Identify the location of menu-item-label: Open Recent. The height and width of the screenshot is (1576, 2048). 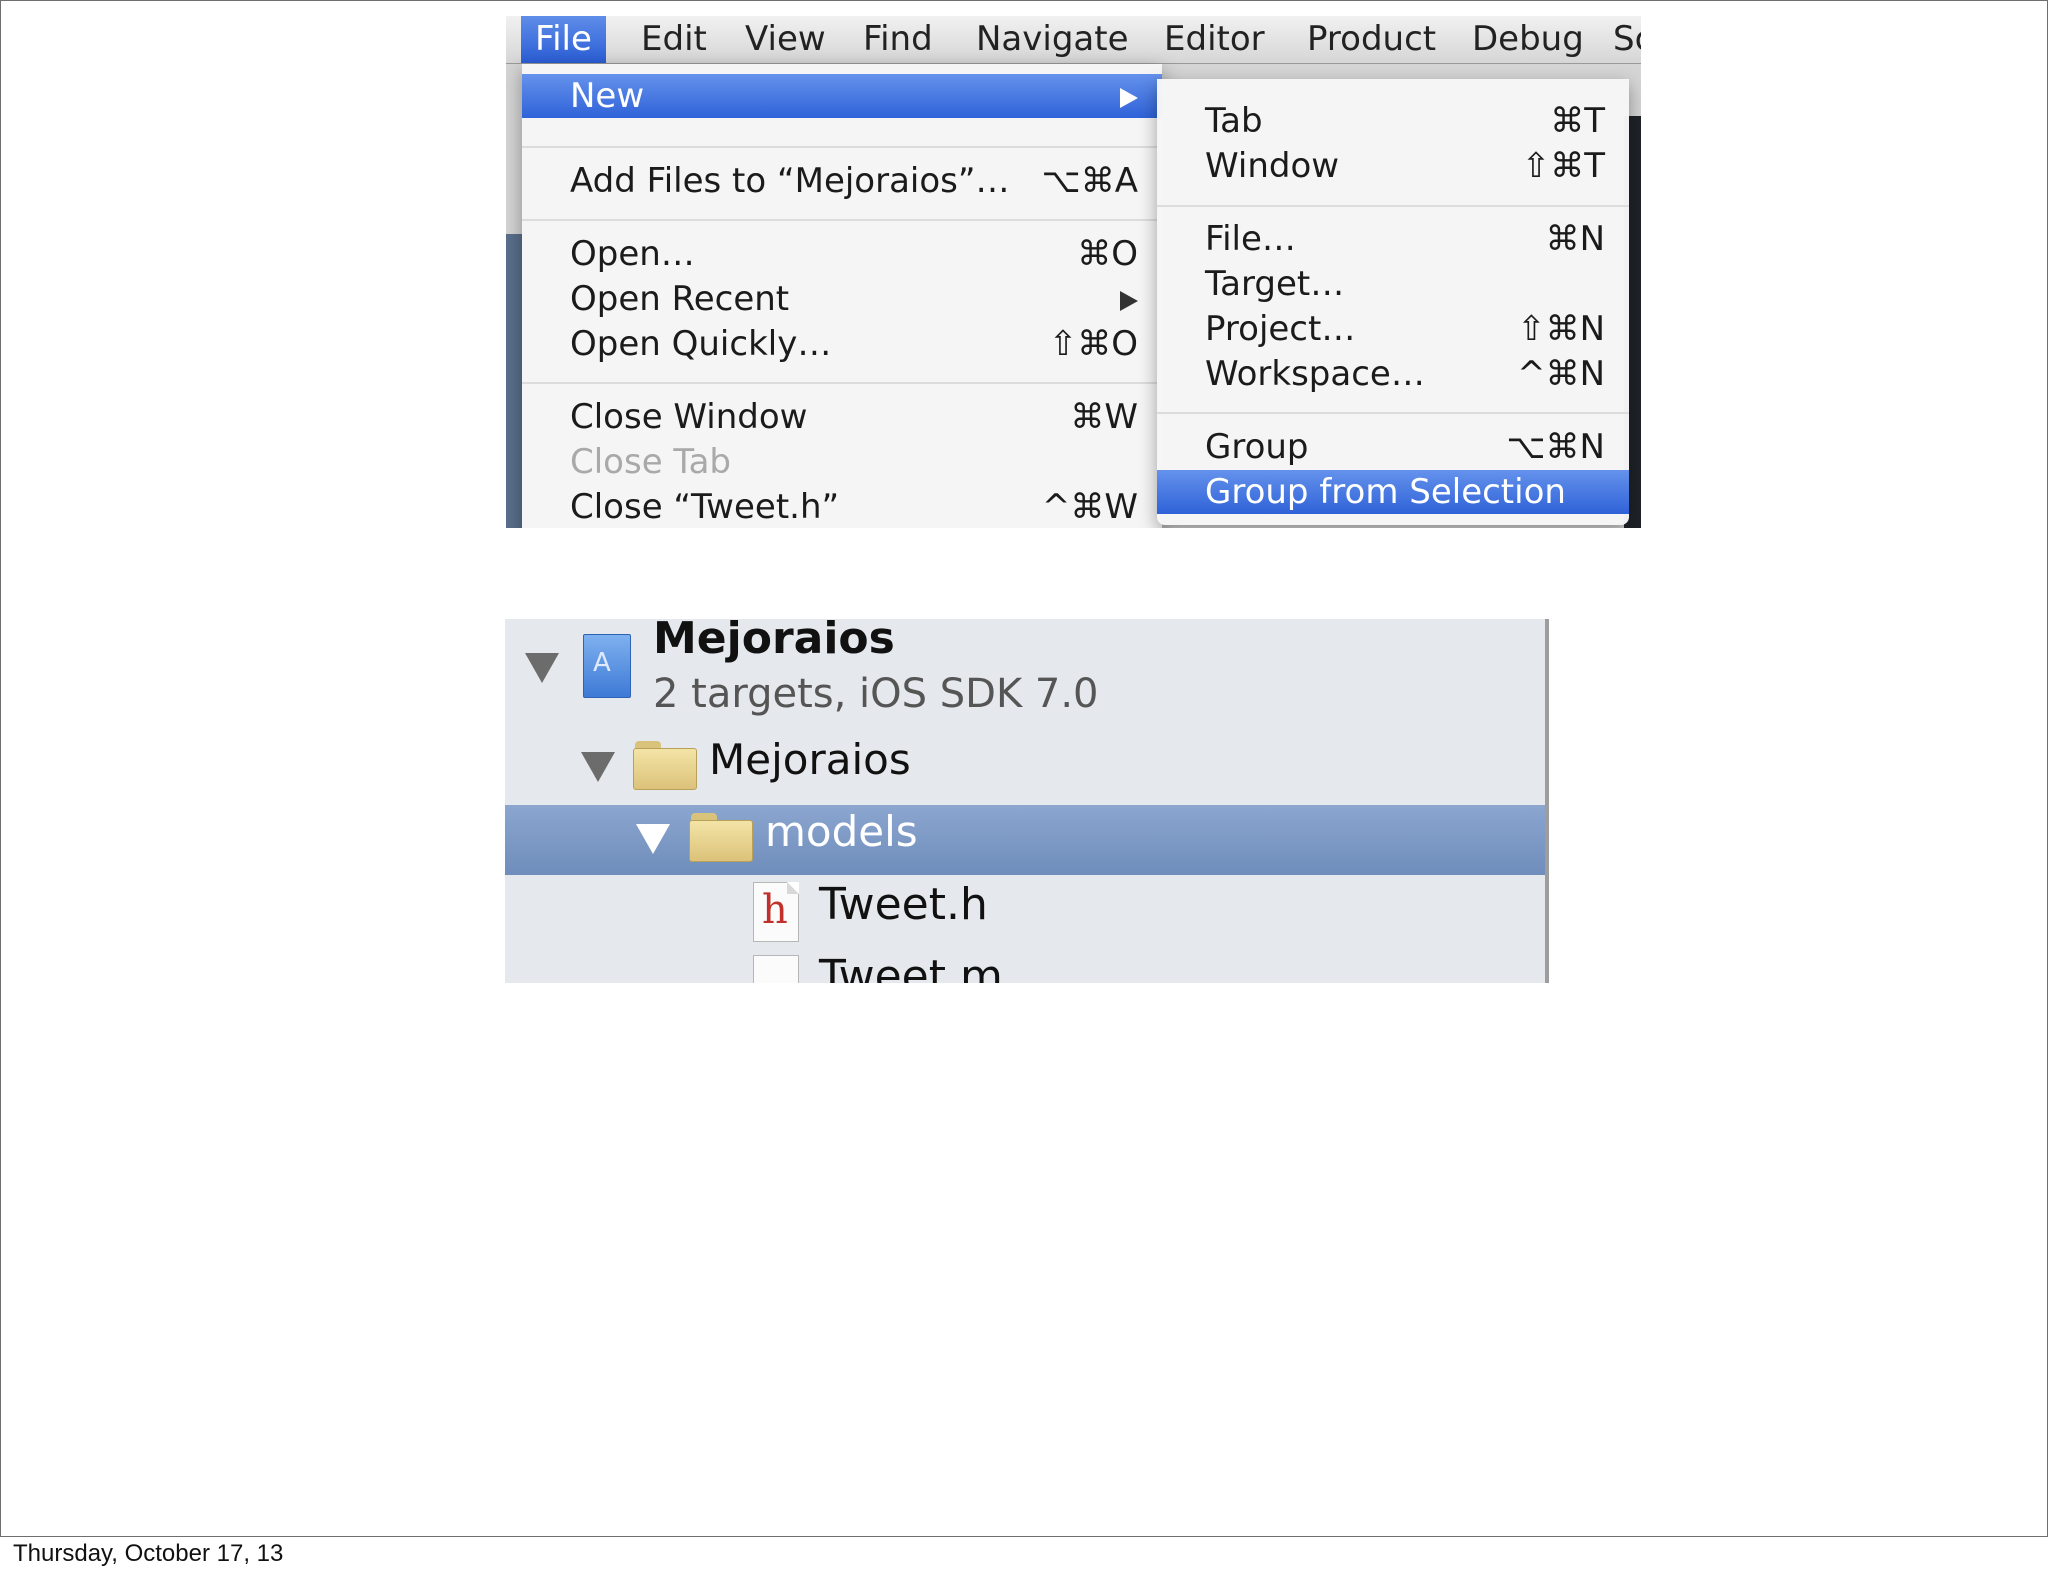
(680, 299).